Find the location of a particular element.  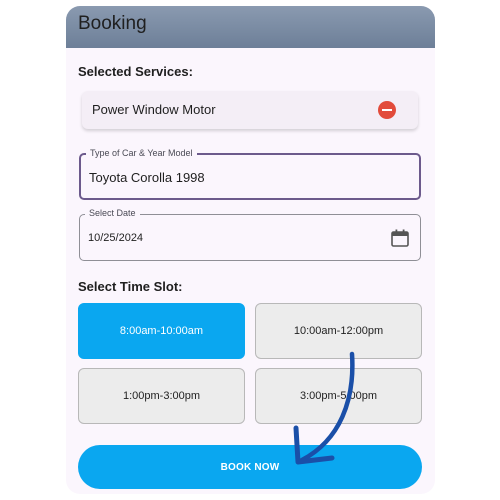

calendar-icon is located at coordinates (400, 238).